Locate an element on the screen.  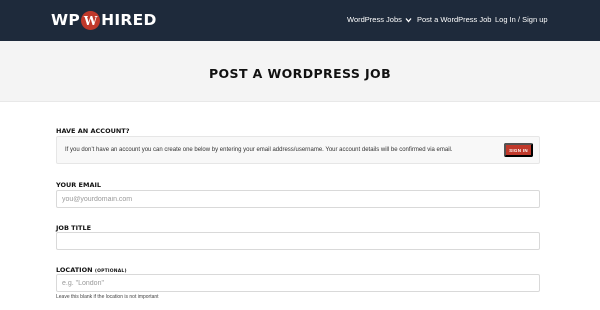
nav-item-label: Post a WordPress Job is located at coordinates (454, 19).